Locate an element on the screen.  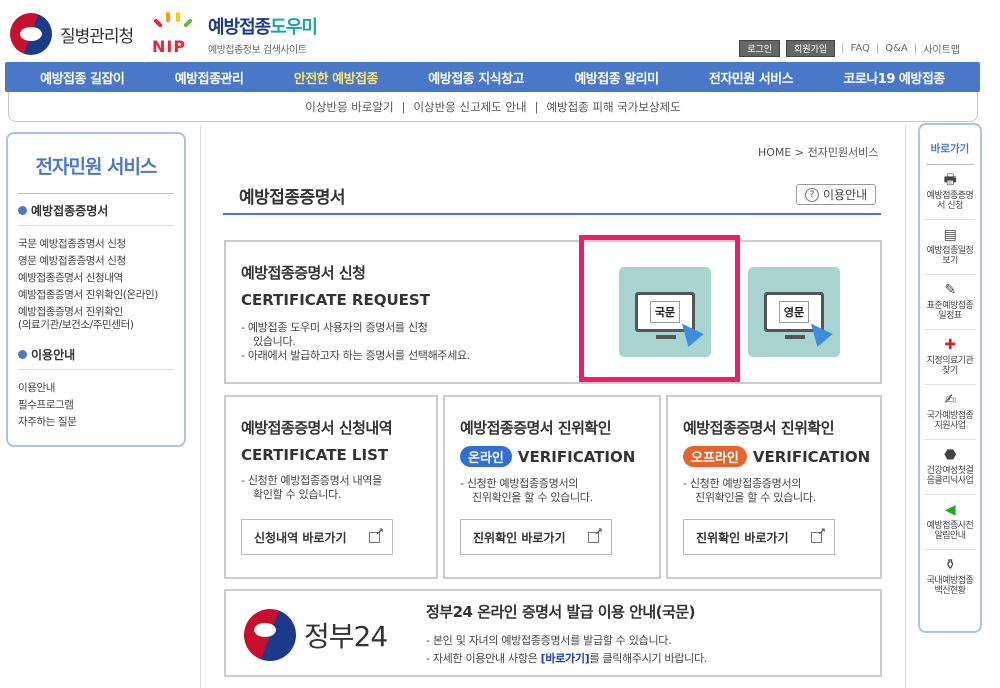
sidebar-item-guide: 이용안내 is located at coordinates (96, 388).